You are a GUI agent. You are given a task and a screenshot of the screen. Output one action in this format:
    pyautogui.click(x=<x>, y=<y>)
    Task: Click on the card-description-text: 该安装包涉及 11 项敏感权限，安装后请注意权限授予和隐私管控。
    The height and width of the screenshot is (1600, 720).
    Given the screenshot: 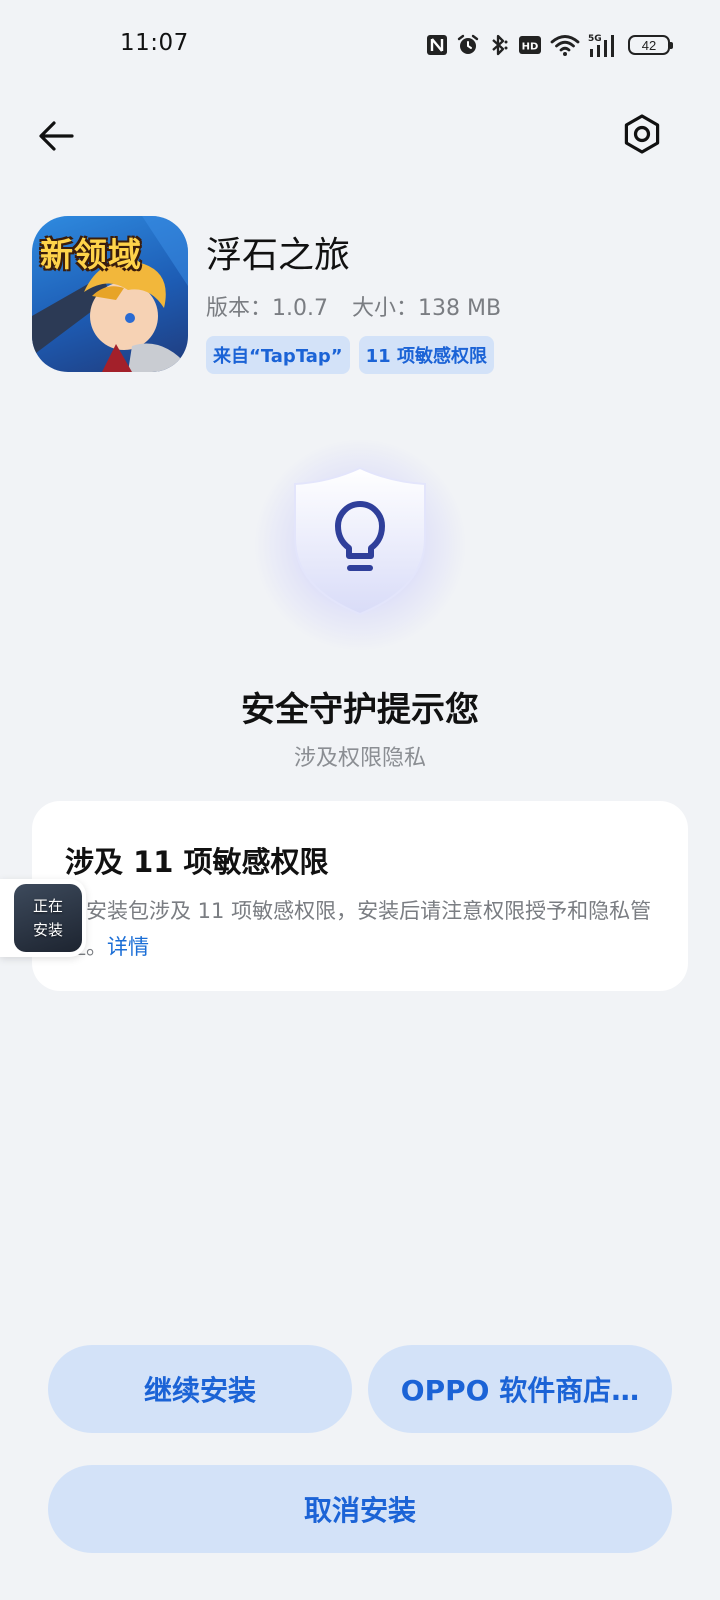 What is the action you would take?
    pyautogui.click(x=358, y=929)
    